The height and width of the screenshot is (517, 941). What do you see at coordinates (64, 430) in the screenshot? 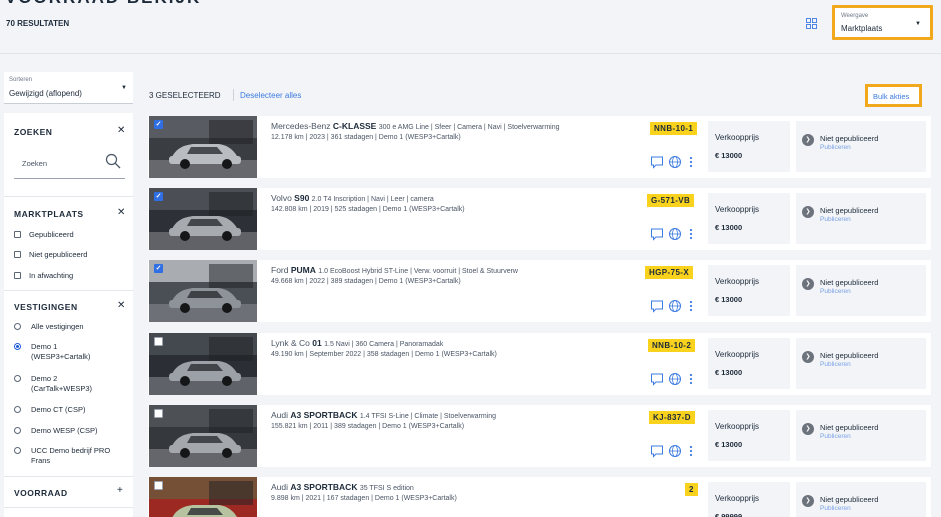
I see `option-label: Demo WESP (CSP)` at bounding box center [64, 430].